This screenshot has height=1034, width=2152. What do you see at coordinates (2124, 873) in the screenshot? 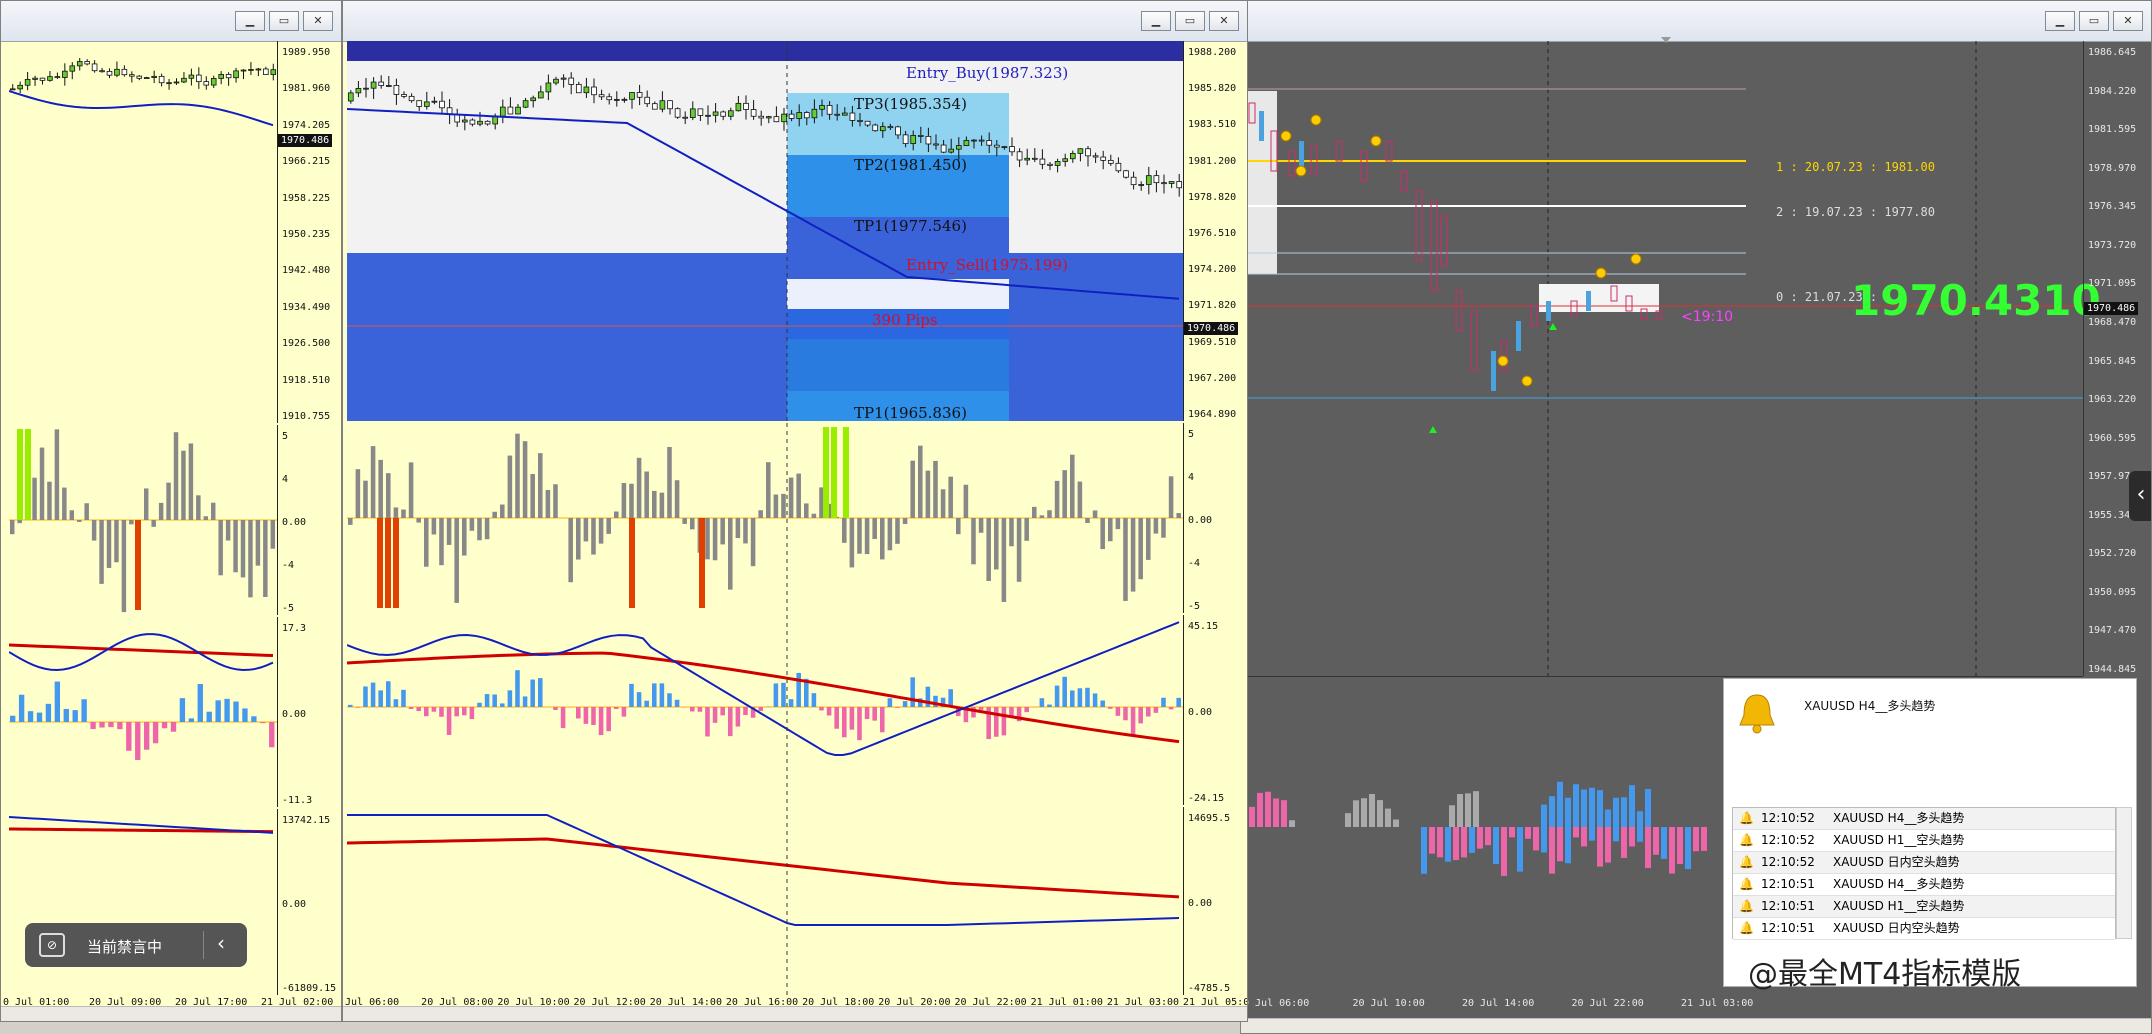
I see `alert-scrollbar` at bounding box center [2124, 873].